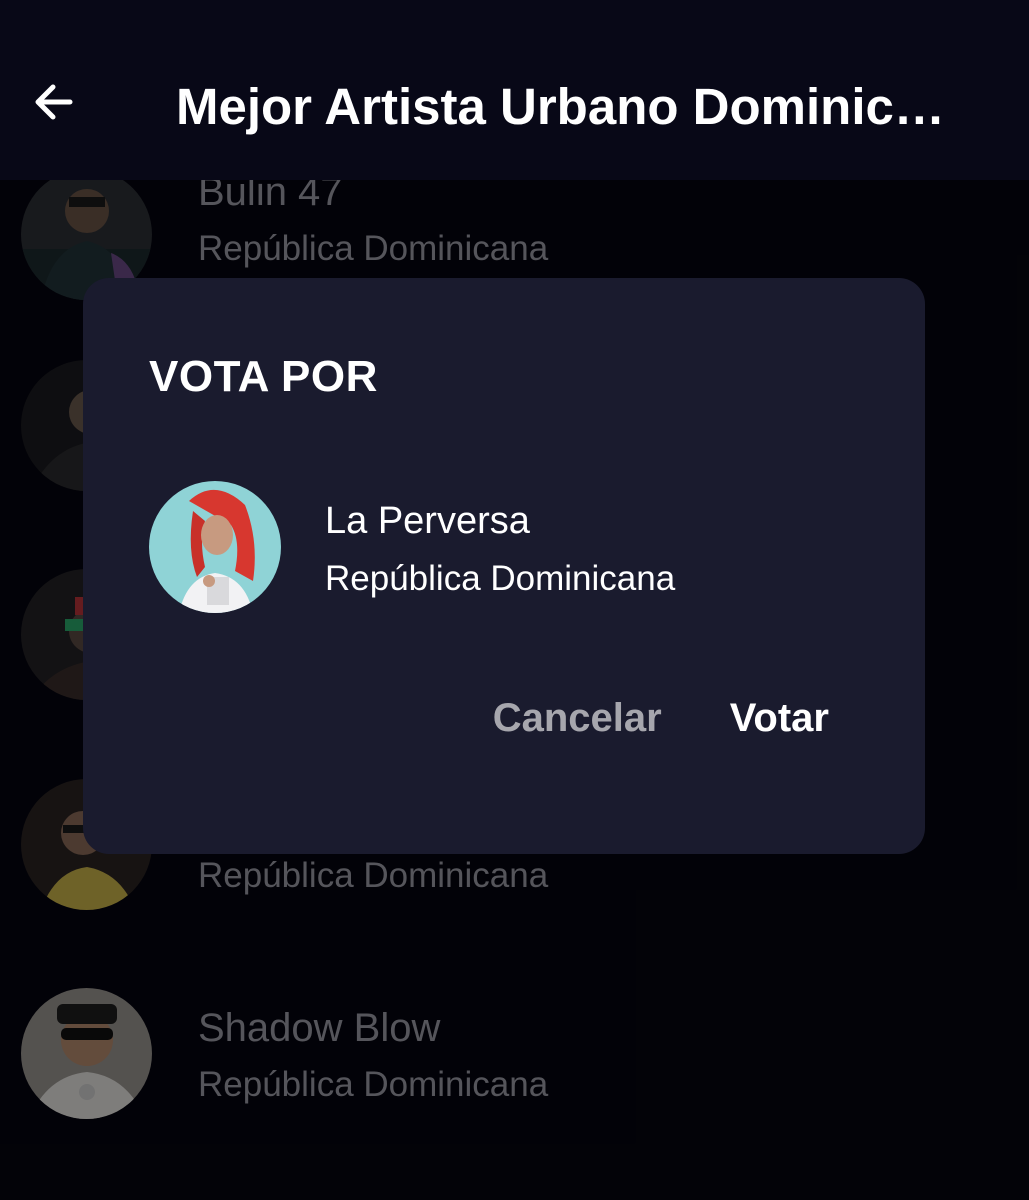  I want to click on artist-name: La Perversa, so click(427, 521).